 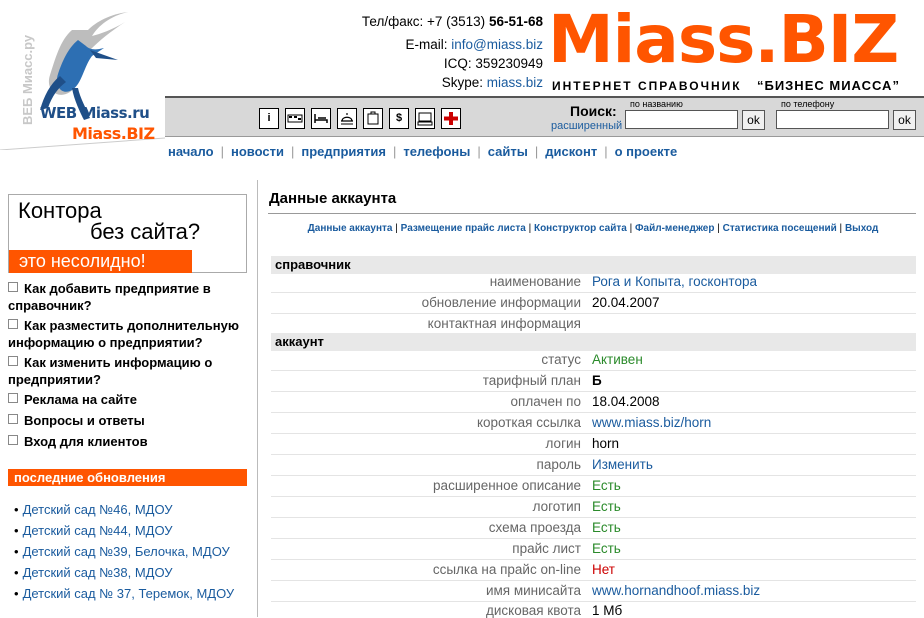 I want to click on brand-subtitle: ИНТЕРНЕТ СПРАВОЧНИК “БИЗНЕС МИАССА”, so click(x=726, y=85).